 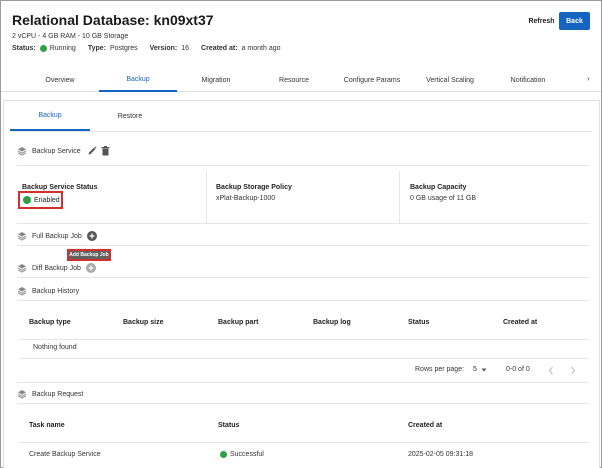 I want to click on tab-vertical-scaling: Vertical Scaling, so click(x=450, y=80).